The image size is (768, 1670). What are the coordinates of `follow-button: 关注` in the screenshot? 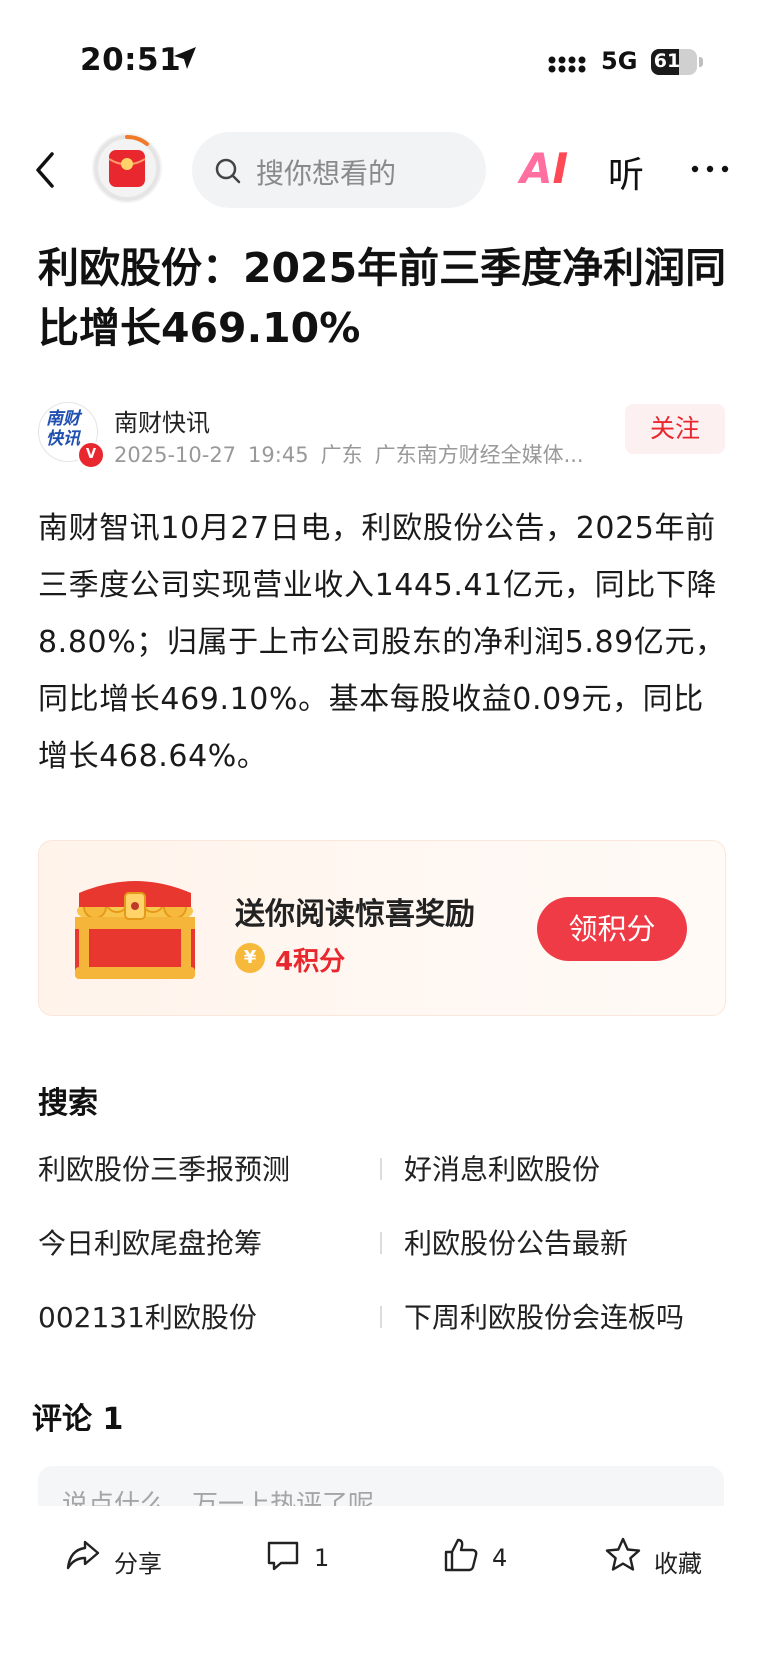 It's located at (675, 429).